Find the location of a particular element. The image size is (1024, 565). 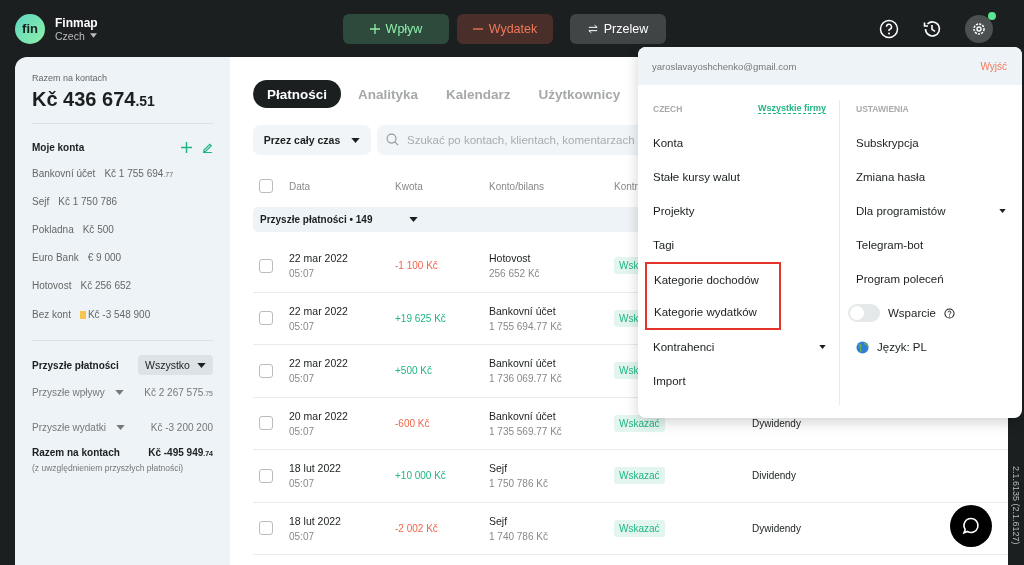

future-toggle: Przyszłe wpływy is located at coordinates (78, 393).